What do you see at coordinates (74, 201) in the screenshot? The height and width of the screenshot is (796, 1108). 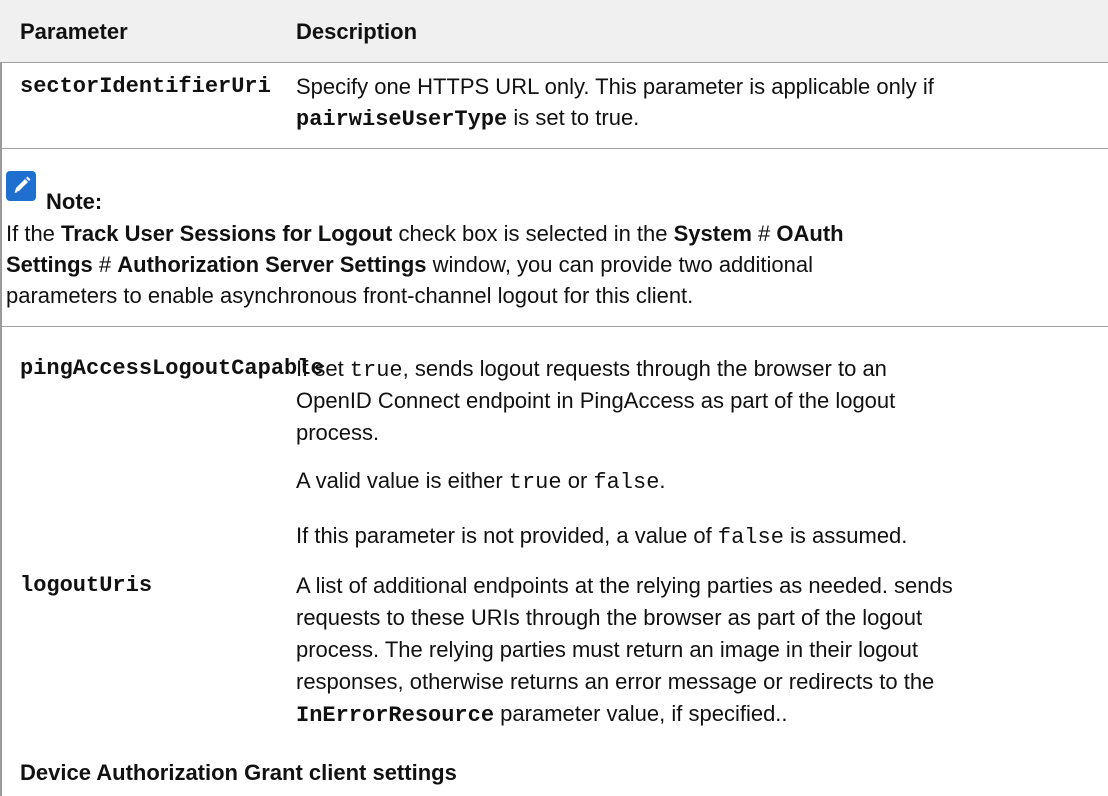 I see `note-heading: Note:` at bounding box center [74, 201].